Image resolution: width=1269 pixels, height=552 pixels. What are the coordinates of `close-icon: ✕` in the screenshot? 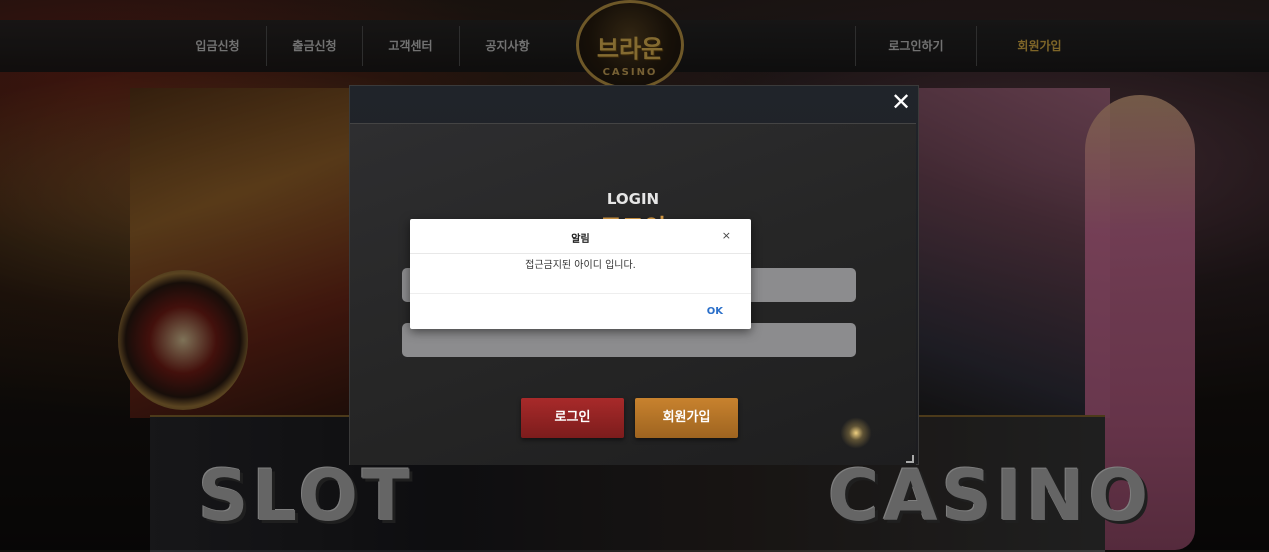 It's located at (901, 102).